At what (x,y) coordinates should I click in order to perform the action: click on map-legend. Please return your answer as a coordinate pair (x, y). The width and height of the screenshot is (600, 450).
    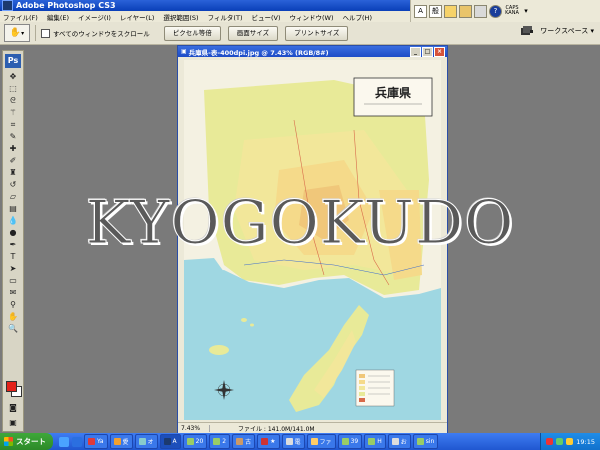
    Looking at the image, I should click on (375, 388).